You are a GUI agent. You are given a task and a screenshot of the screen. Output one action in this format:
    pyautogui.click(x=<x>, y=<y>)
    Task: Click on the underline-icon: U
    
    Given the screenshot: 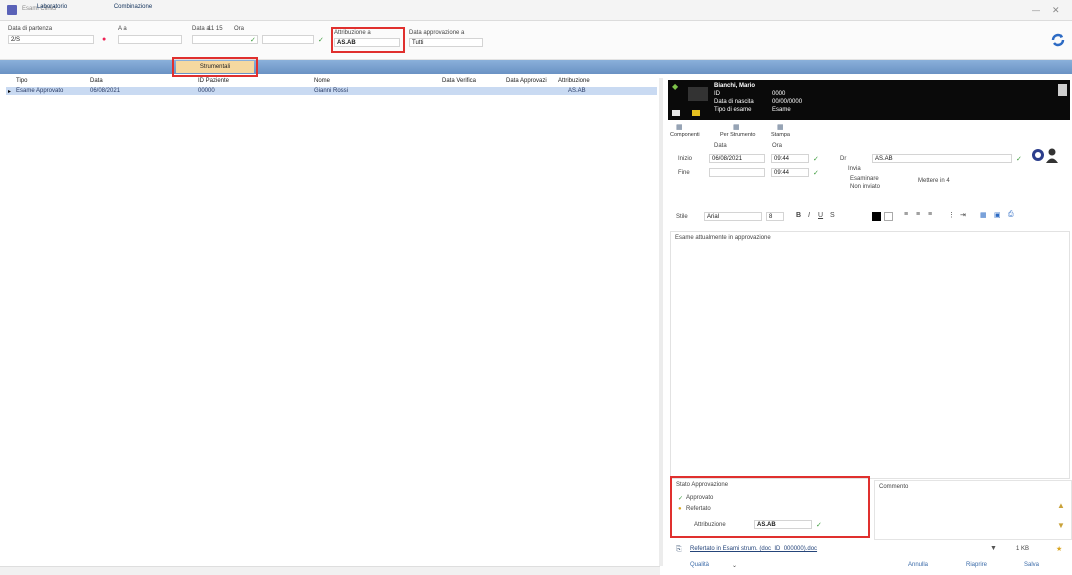 What is the action you would take?
    pyautogui.click(x=820, y=215)
    